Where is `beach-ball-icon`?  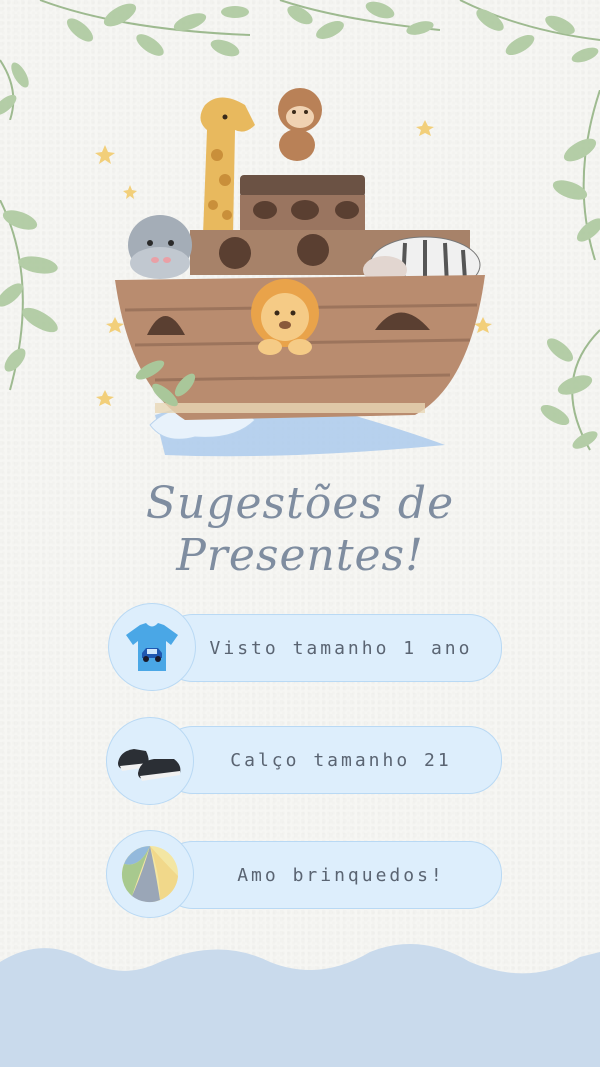
beach-ball-icon is located at coordinates (149, 874).